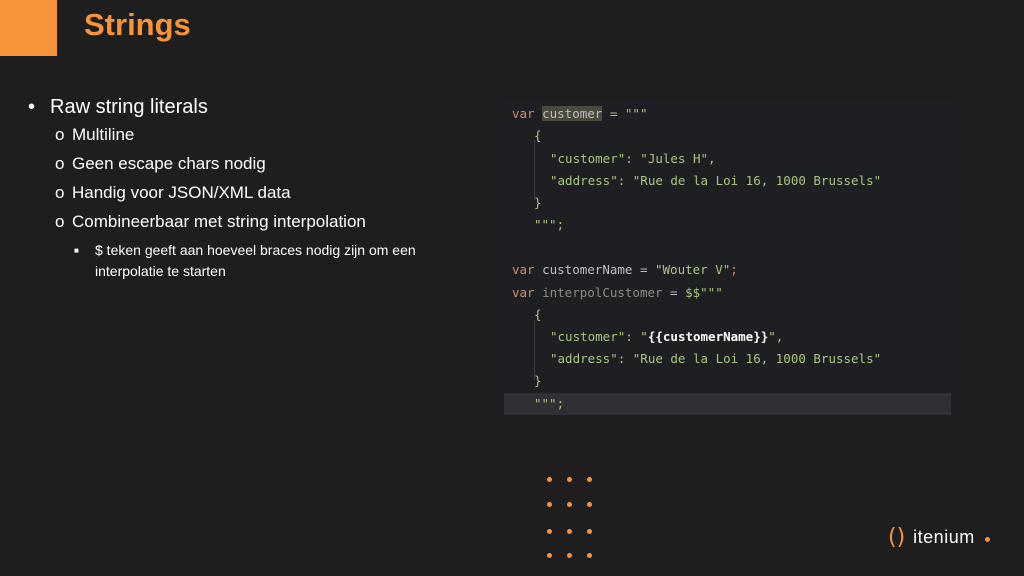 The width and height of the screenshot is (1024, 576). Describe the element at coordinates (538, 380) in the screenshot. I see `code-line-12: }` at that location.